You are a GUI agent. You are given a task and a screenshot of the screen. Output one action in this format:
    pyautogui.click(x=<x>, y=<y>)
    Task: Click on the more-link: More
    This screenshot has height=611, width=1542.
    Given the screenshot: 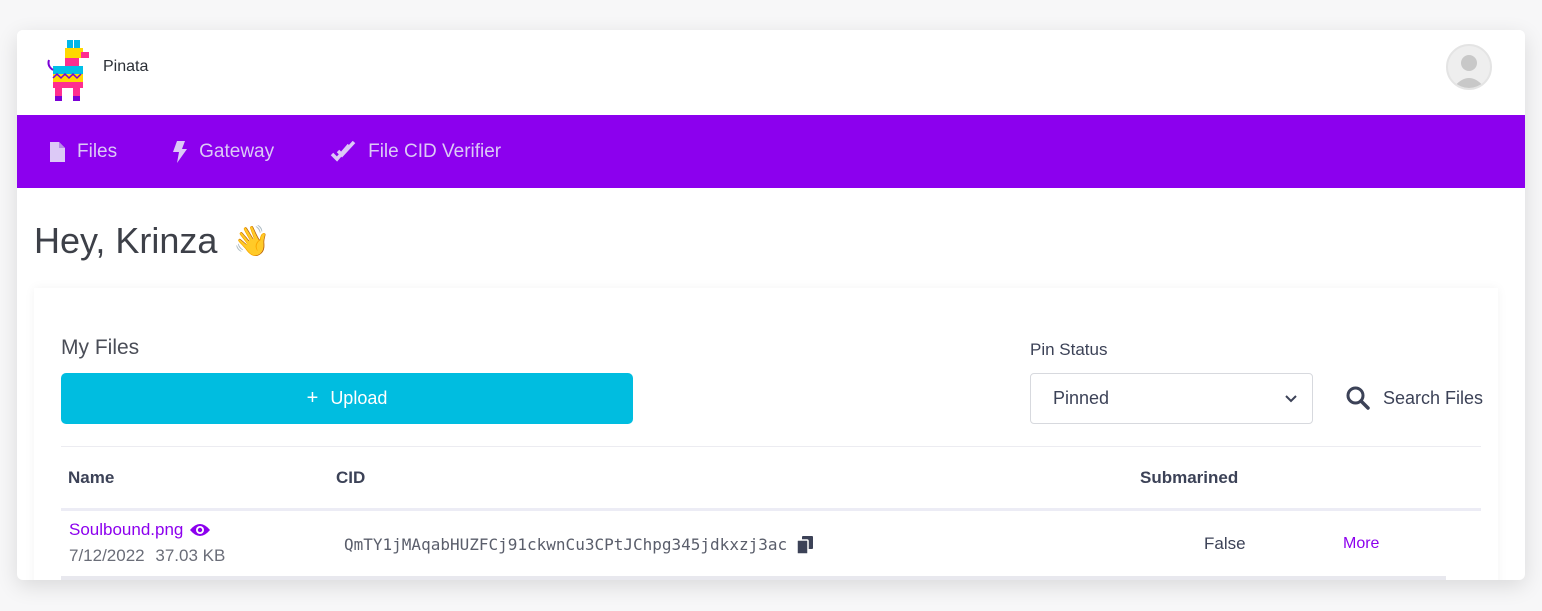 What is the action you would take?
    pyautogui.click(x=1361, y=544)
    